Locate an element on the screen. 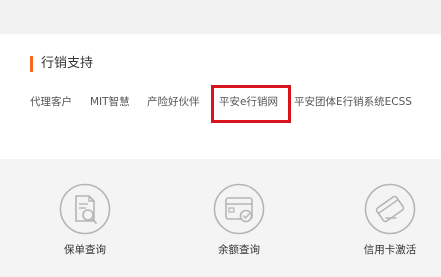 This screenshot has height=277, width=441. policy-search-icon is located at coordinates (85, 209).